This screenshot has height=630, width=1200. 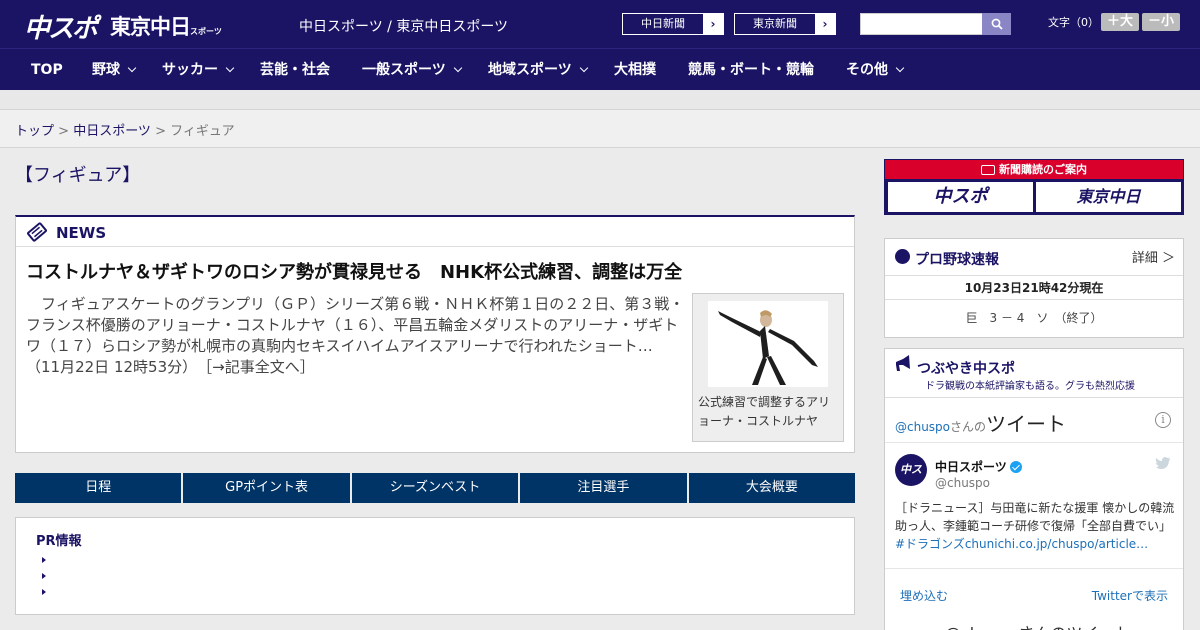 What do you see at coordinates (404, 70) in the screenshot?
I see `nav-item-label: 一般スポーツ` at bounding box center [404, 70].